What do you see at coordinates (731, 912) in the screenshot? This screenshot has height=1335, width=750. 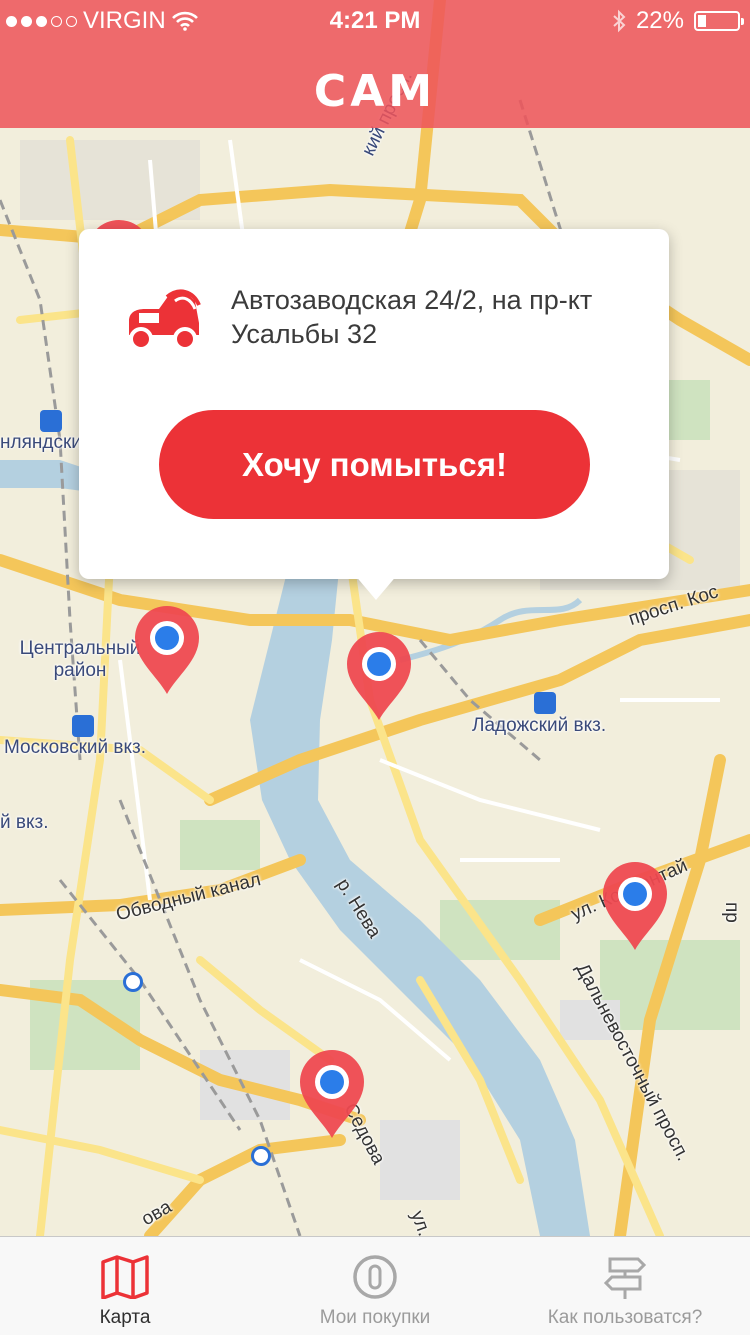 I see `map-label-pr-fragment: пр` at bounding box center [731, 912].